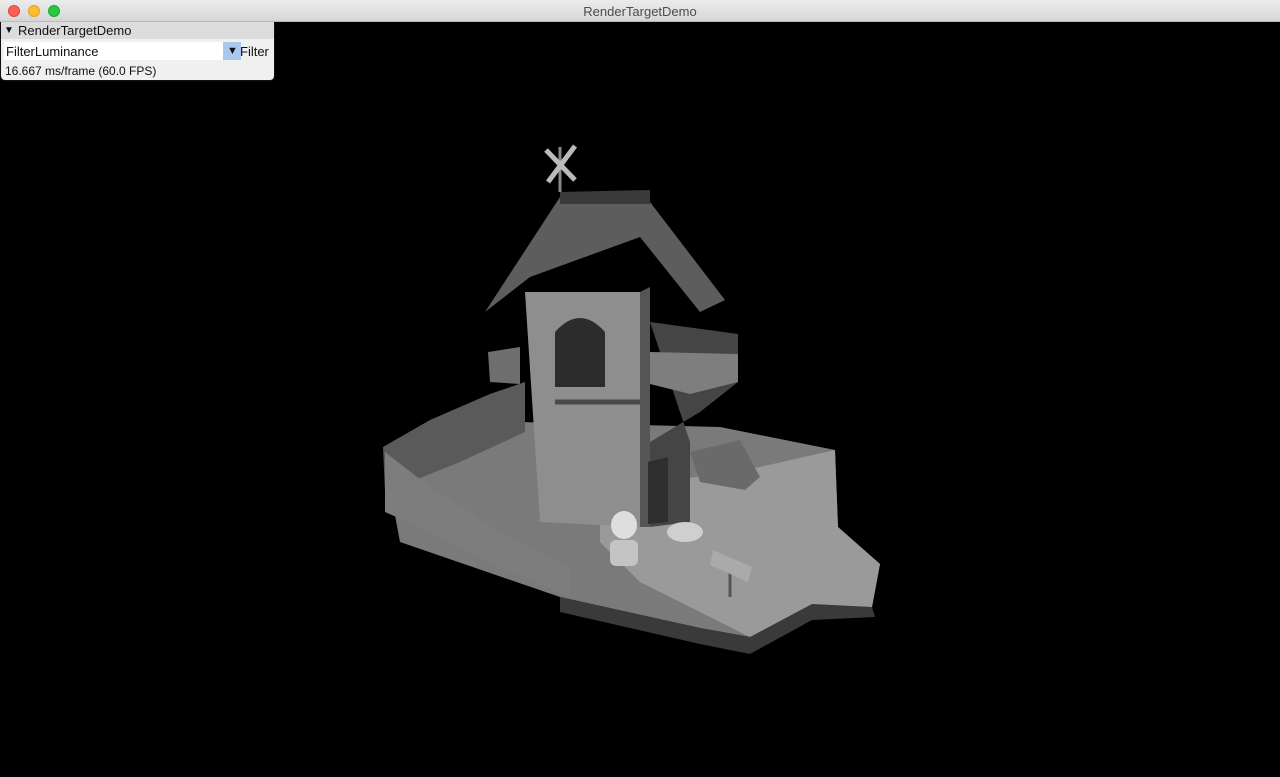 This screenshot has height=777, width=1280. Describe the element at coordinates (254, 51) in the screenshot. I see `filter-combo-label: Filter` at that location.